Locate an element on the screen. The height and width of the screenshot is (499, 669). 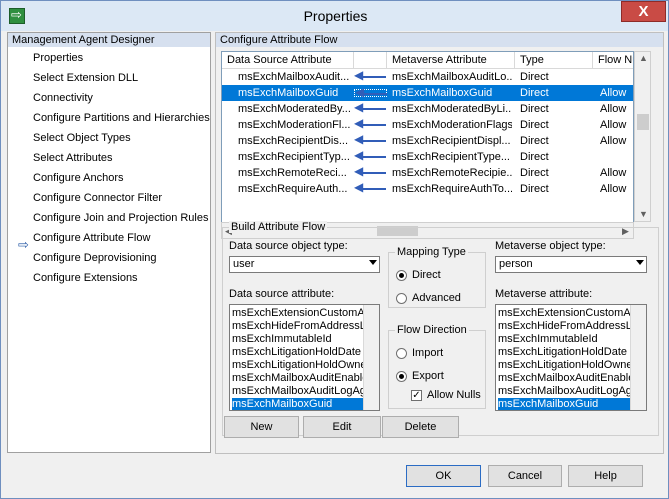
nav-item-configure-extensions: Configure Extensions is located at coordinates (85, 278).